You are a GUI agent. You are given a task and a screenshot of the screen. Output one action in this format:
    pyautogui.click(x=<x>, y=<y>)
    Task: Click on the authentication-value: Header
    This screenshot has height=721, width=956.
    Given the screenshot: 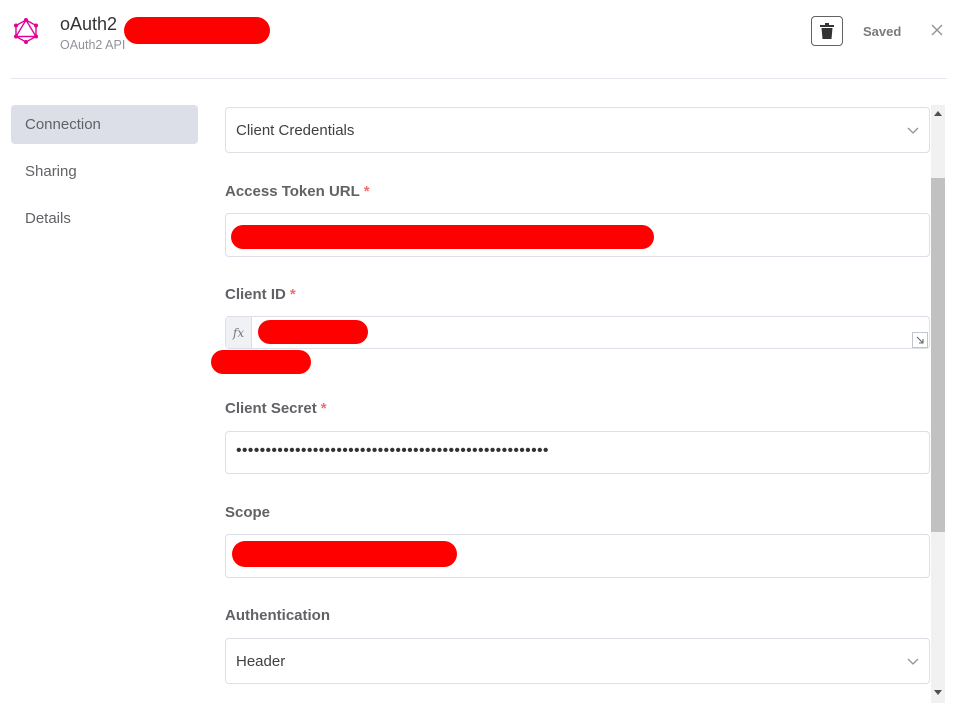 What is the action you would take?
    pyautogui.click(x=261, y=661)
    